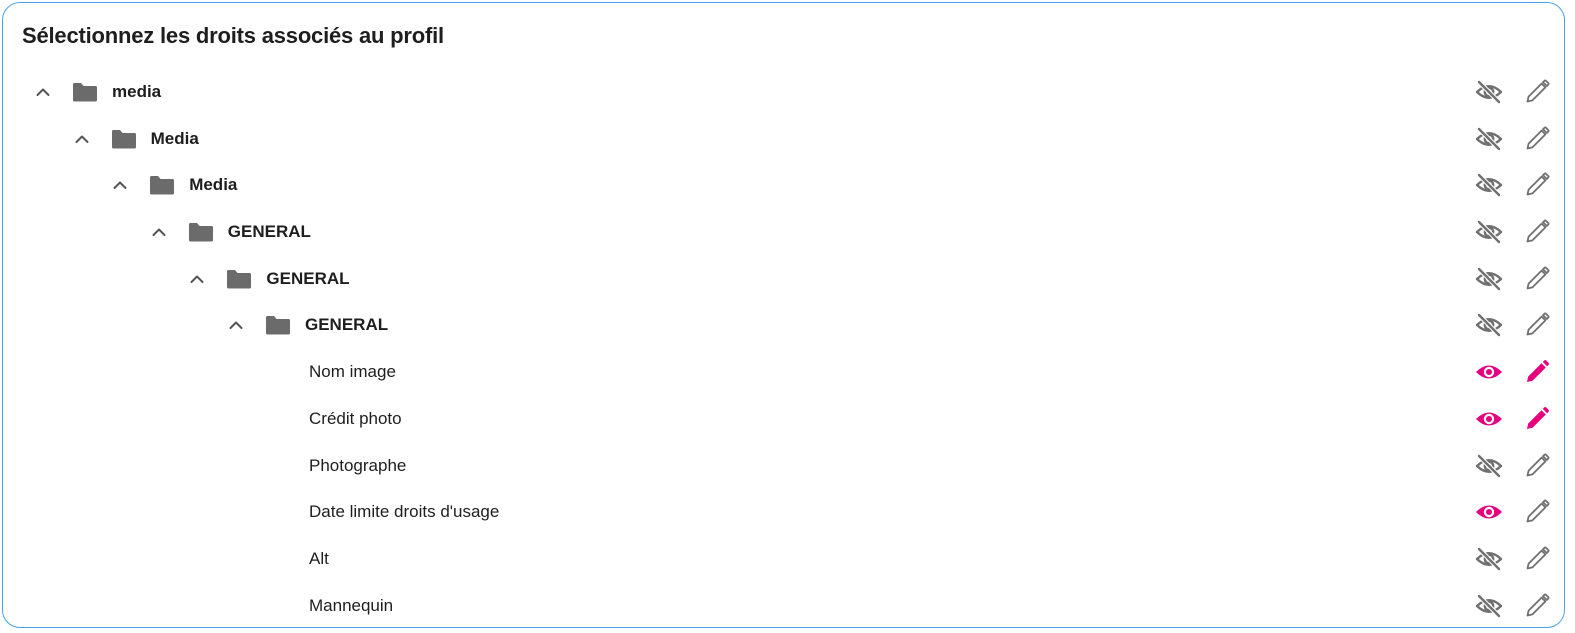  I want to click on folder-label: media, so click(136, 92).